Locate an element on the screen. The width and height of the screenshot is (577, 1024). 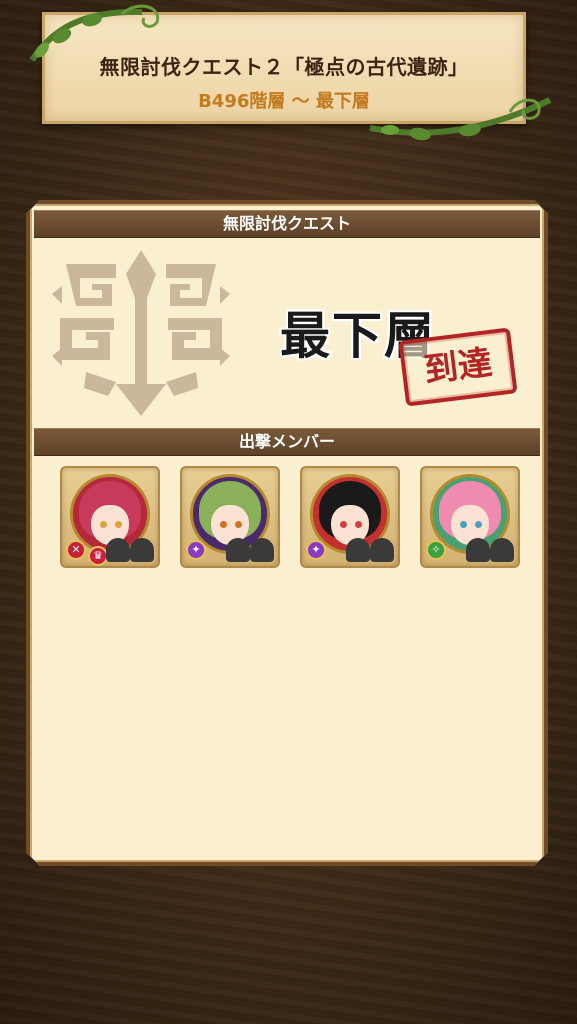
vine-decoration-bottom-right is located at coordinates (460, 119).